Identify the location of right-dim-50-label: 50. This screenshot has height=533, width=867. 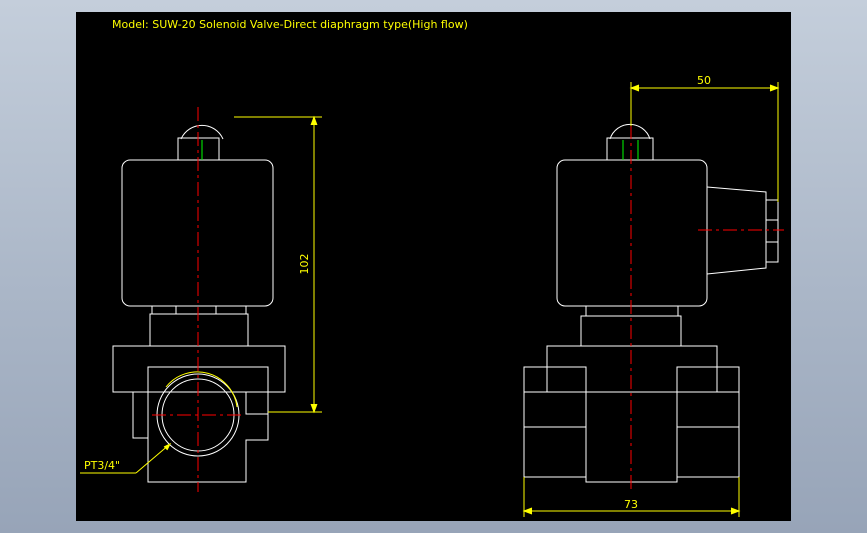
(704, 80).